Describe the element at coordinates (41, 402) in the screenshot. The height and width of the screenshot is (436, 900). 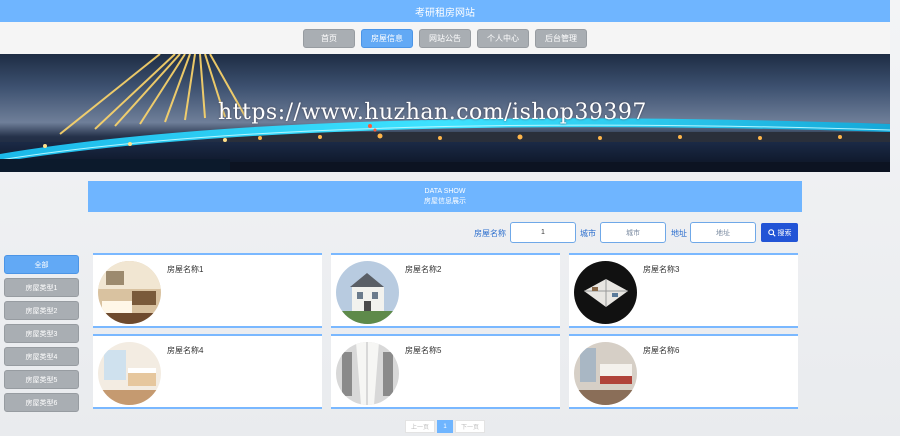
I see `category-type-6: 房屋类型6` at that location.